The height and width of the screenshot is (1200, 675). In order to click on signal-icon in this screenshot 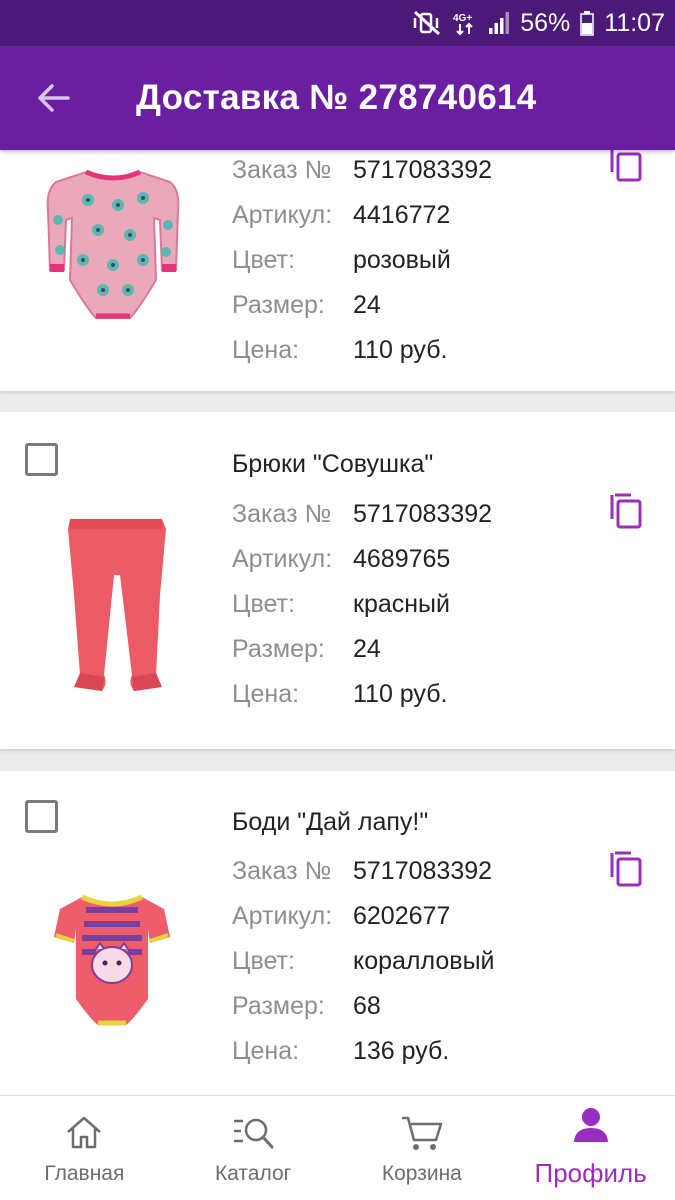, I will do `click(499, 23)`.